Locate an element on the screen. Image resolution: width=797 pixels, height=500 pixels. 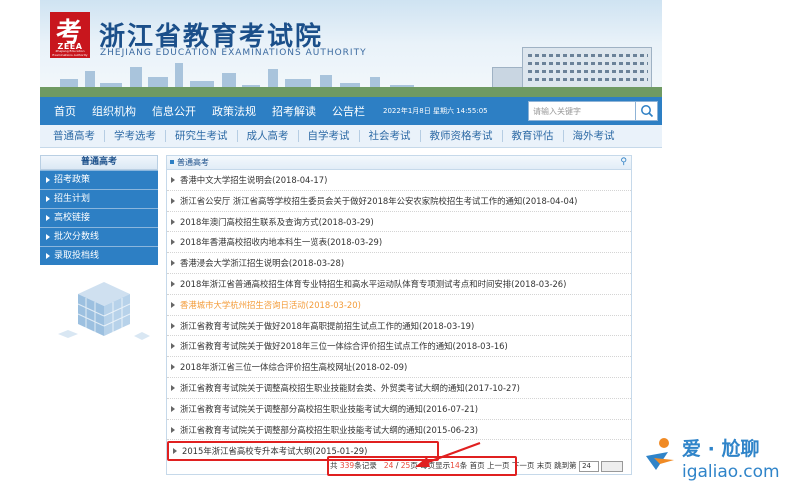
sidebar-item-label: 录取投档线 is located at coordinates (77, 256).